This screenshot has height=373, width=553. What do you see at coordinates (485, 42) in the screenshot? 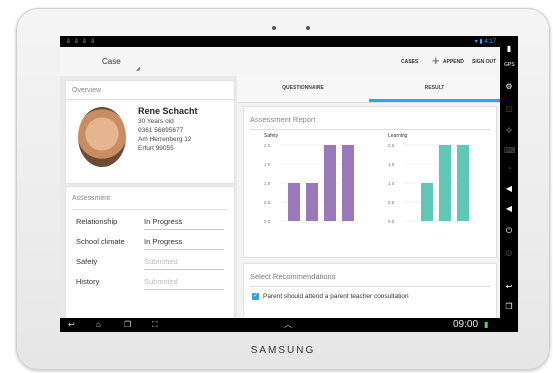
I see `status-right: ▾ ▮ 4:17` at bounding box center [485, 42].